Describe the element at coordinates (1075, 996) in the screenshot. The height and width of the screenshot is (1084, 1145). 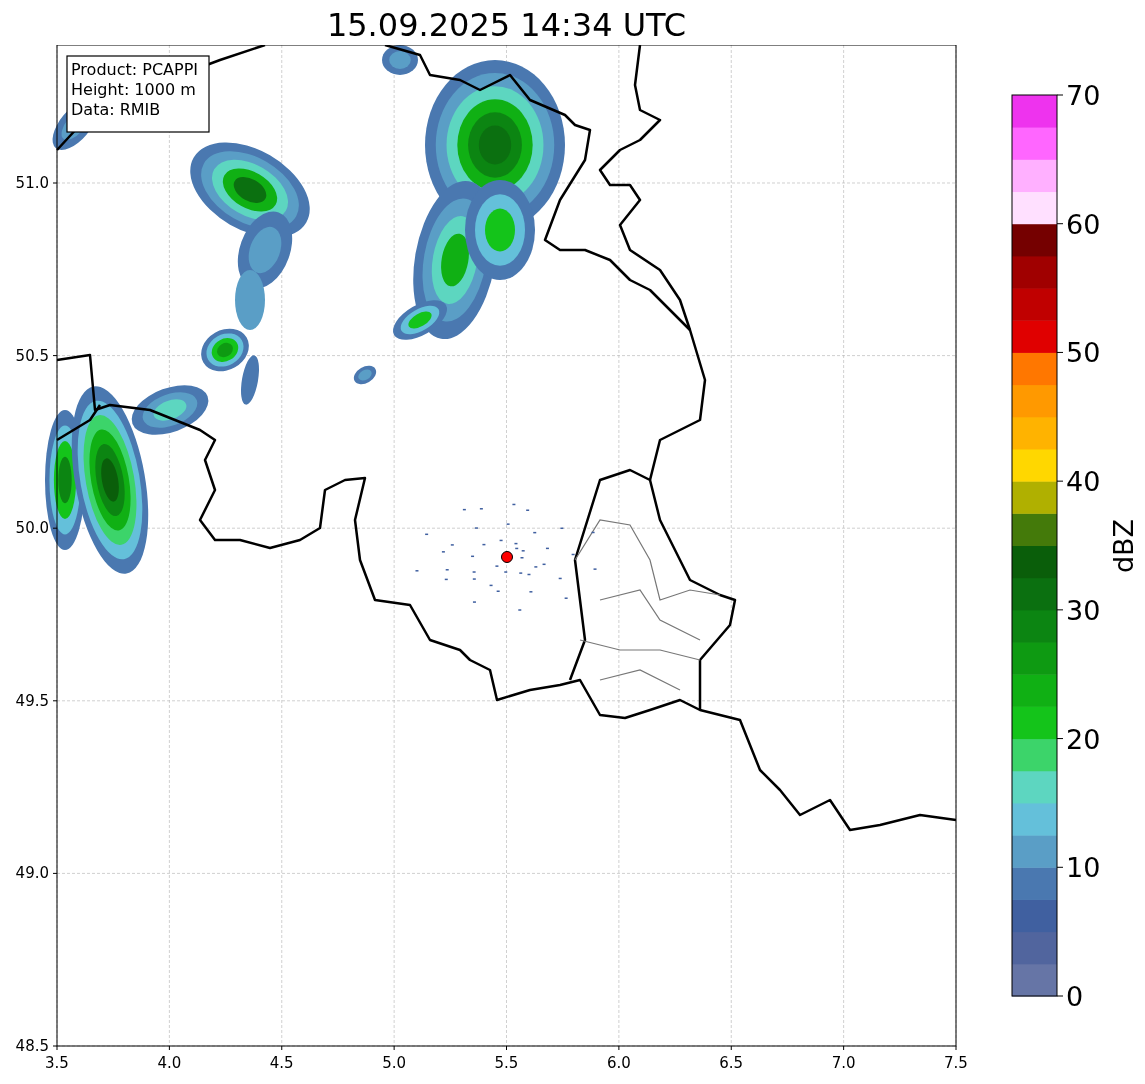
I see `colorbar-tick-label: 0` at that location.